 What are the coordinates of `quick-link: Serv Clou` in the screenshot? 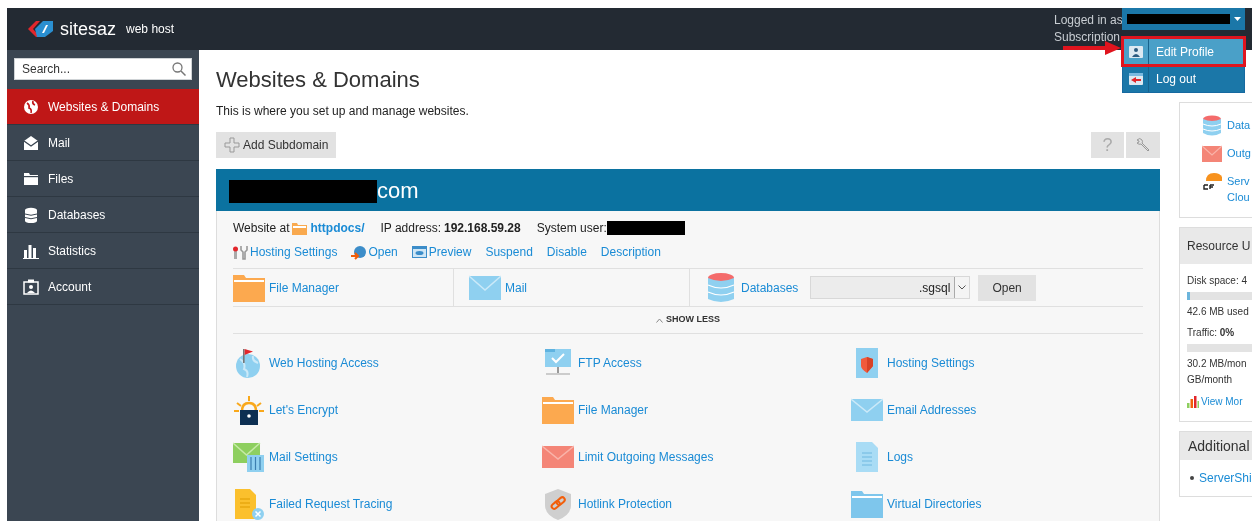 It's located at (1238, 188).